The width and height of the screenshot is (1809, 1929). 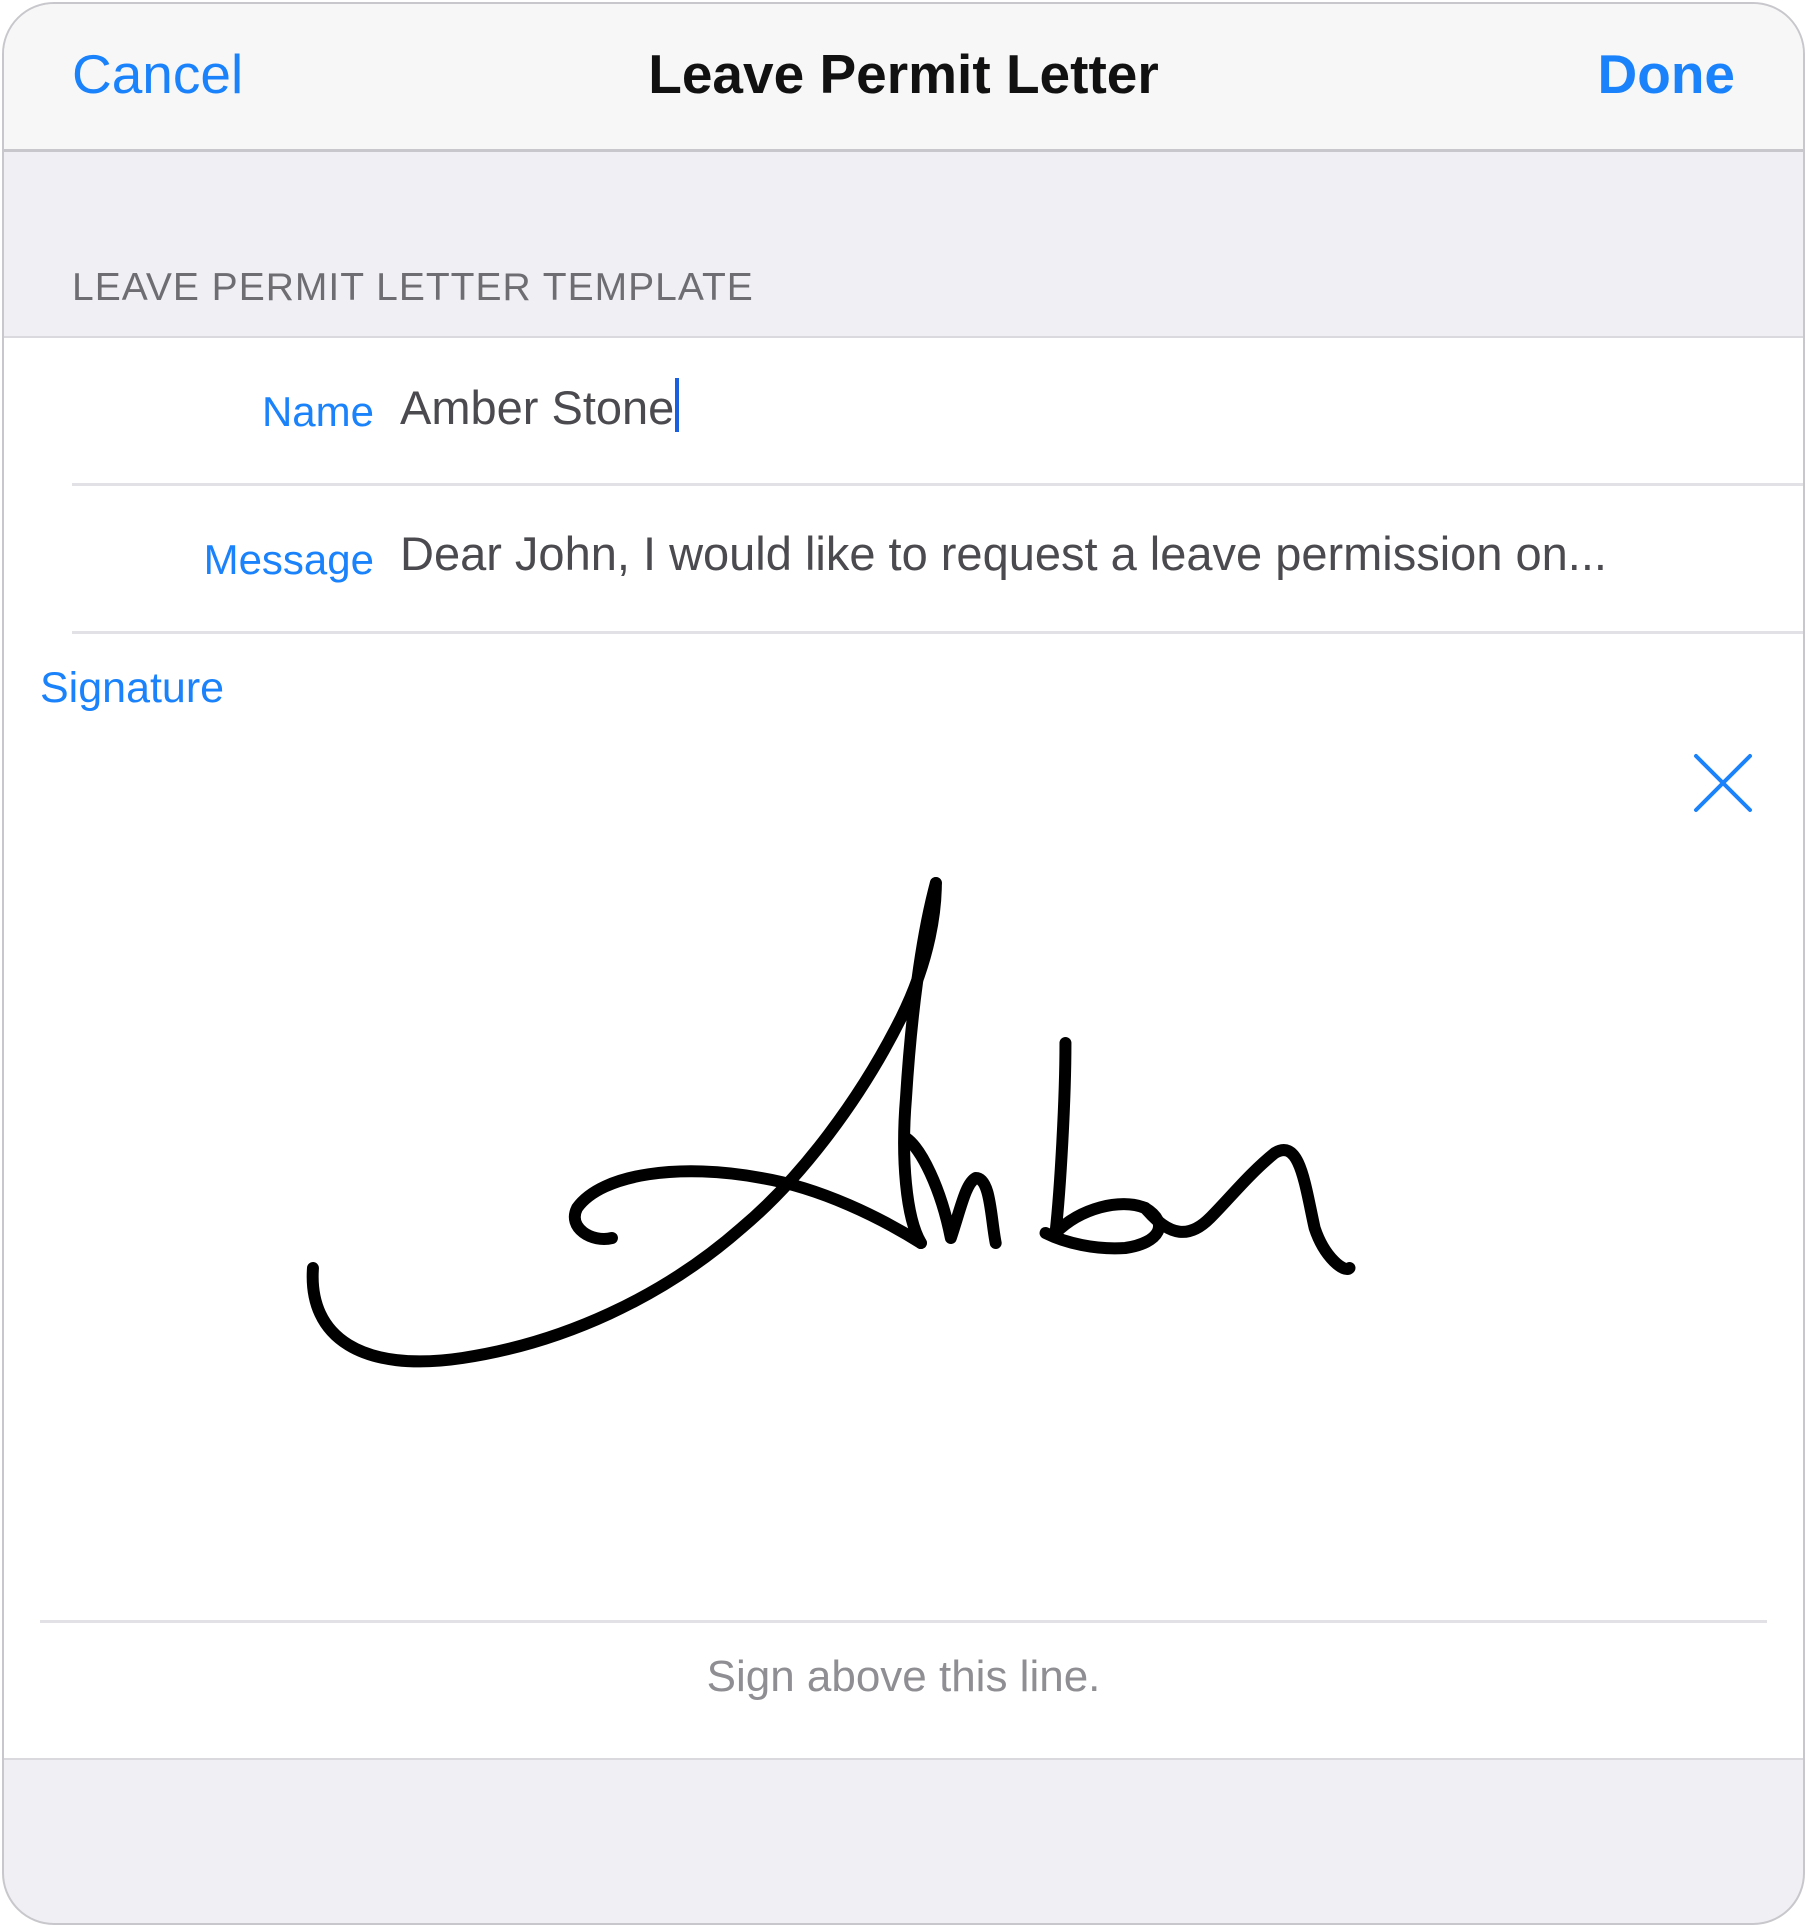 I want to click on name-input: Amber Stone, so click(x=540, y=406).